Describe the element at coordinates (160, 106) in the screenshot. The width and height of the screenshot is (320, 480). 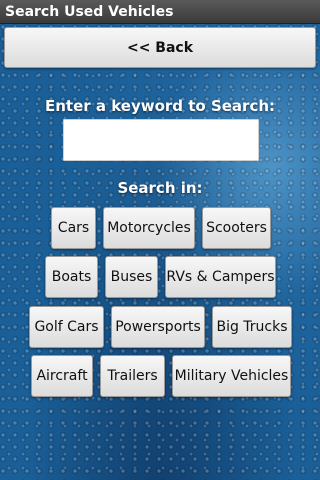
I see `keyword-prompt: Enter a keyword to Search:` at that location.